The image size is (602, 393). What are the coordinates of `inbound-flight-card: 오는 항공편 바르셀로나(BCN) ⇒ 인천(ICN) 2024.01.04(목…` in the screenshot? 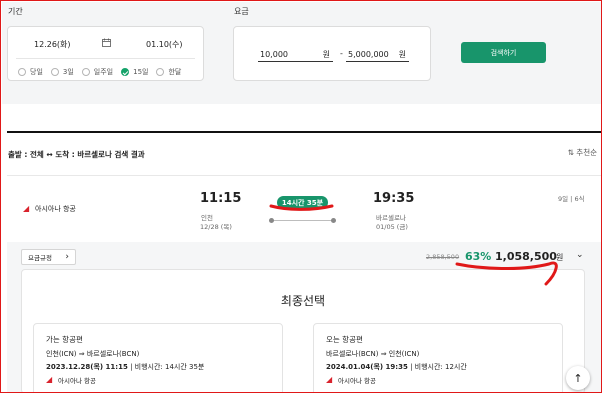 It's located at (438, 357).